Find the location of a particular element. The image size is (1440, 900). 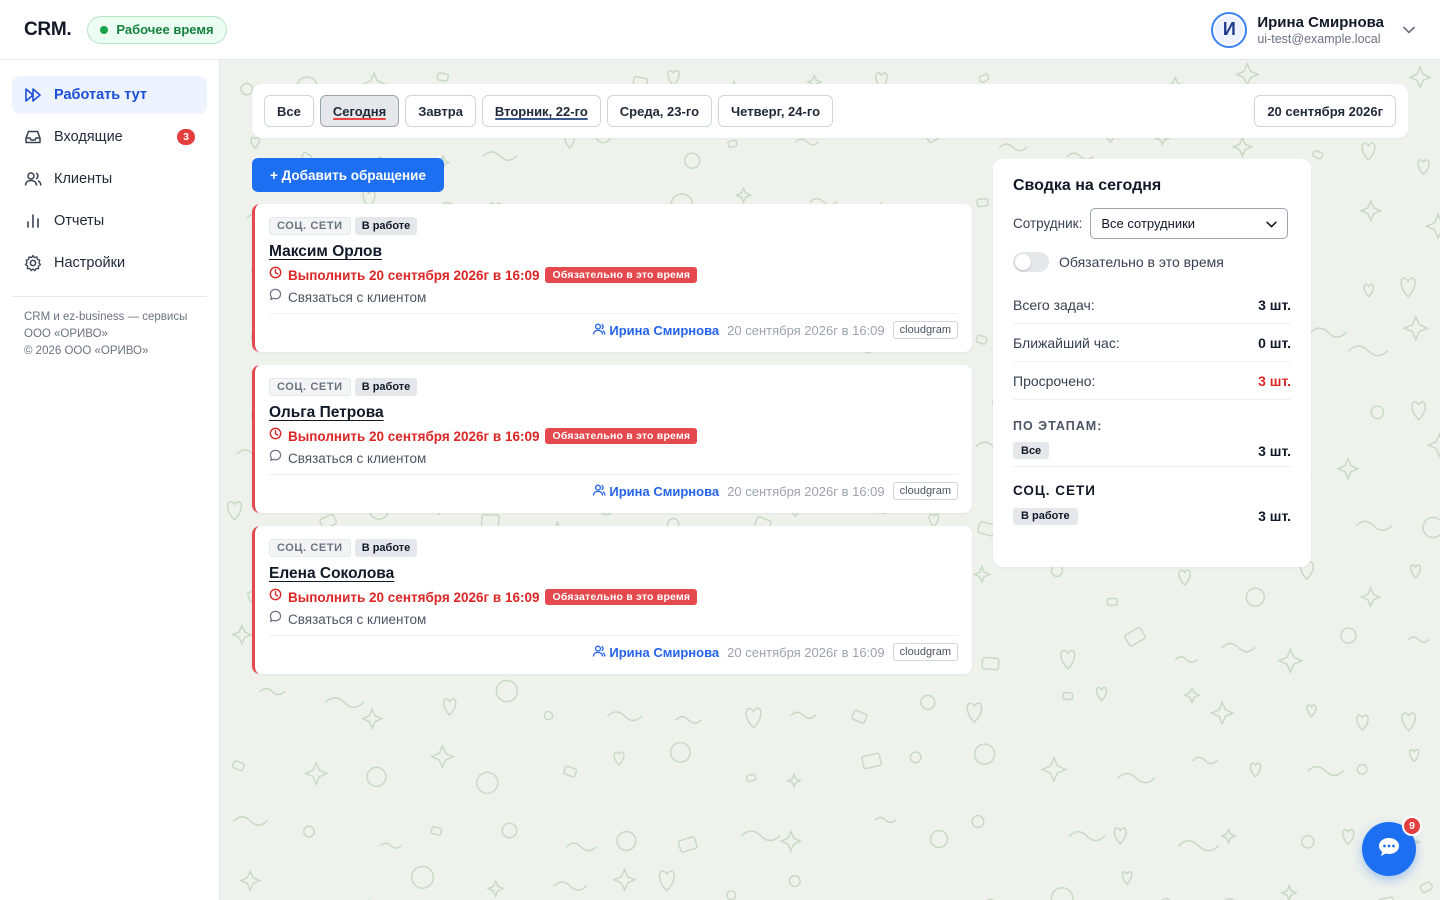

required-time-toggle is located at coordinates (1031, 262).